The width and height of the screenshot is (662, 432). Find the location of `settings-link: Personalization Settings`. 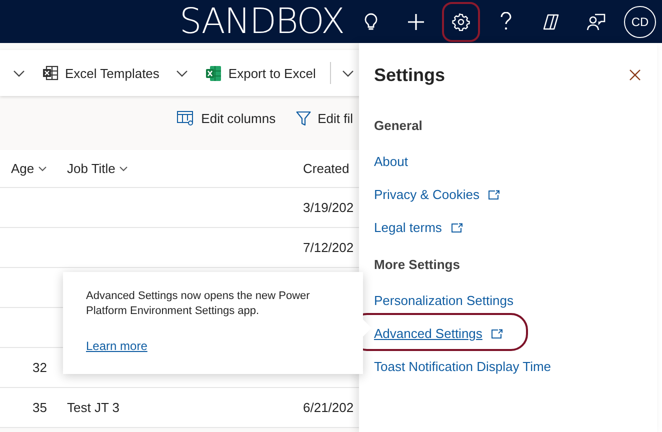

settings-link: Personalization Settings is located at coordinates (444, 300).